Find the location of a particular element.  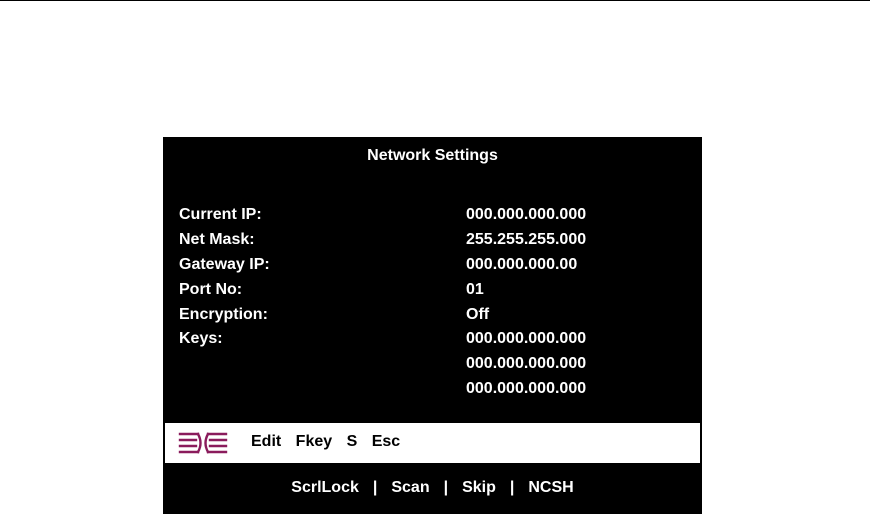

net-mask-value: 255.255.255.000 is located at coordinates (526, 240).